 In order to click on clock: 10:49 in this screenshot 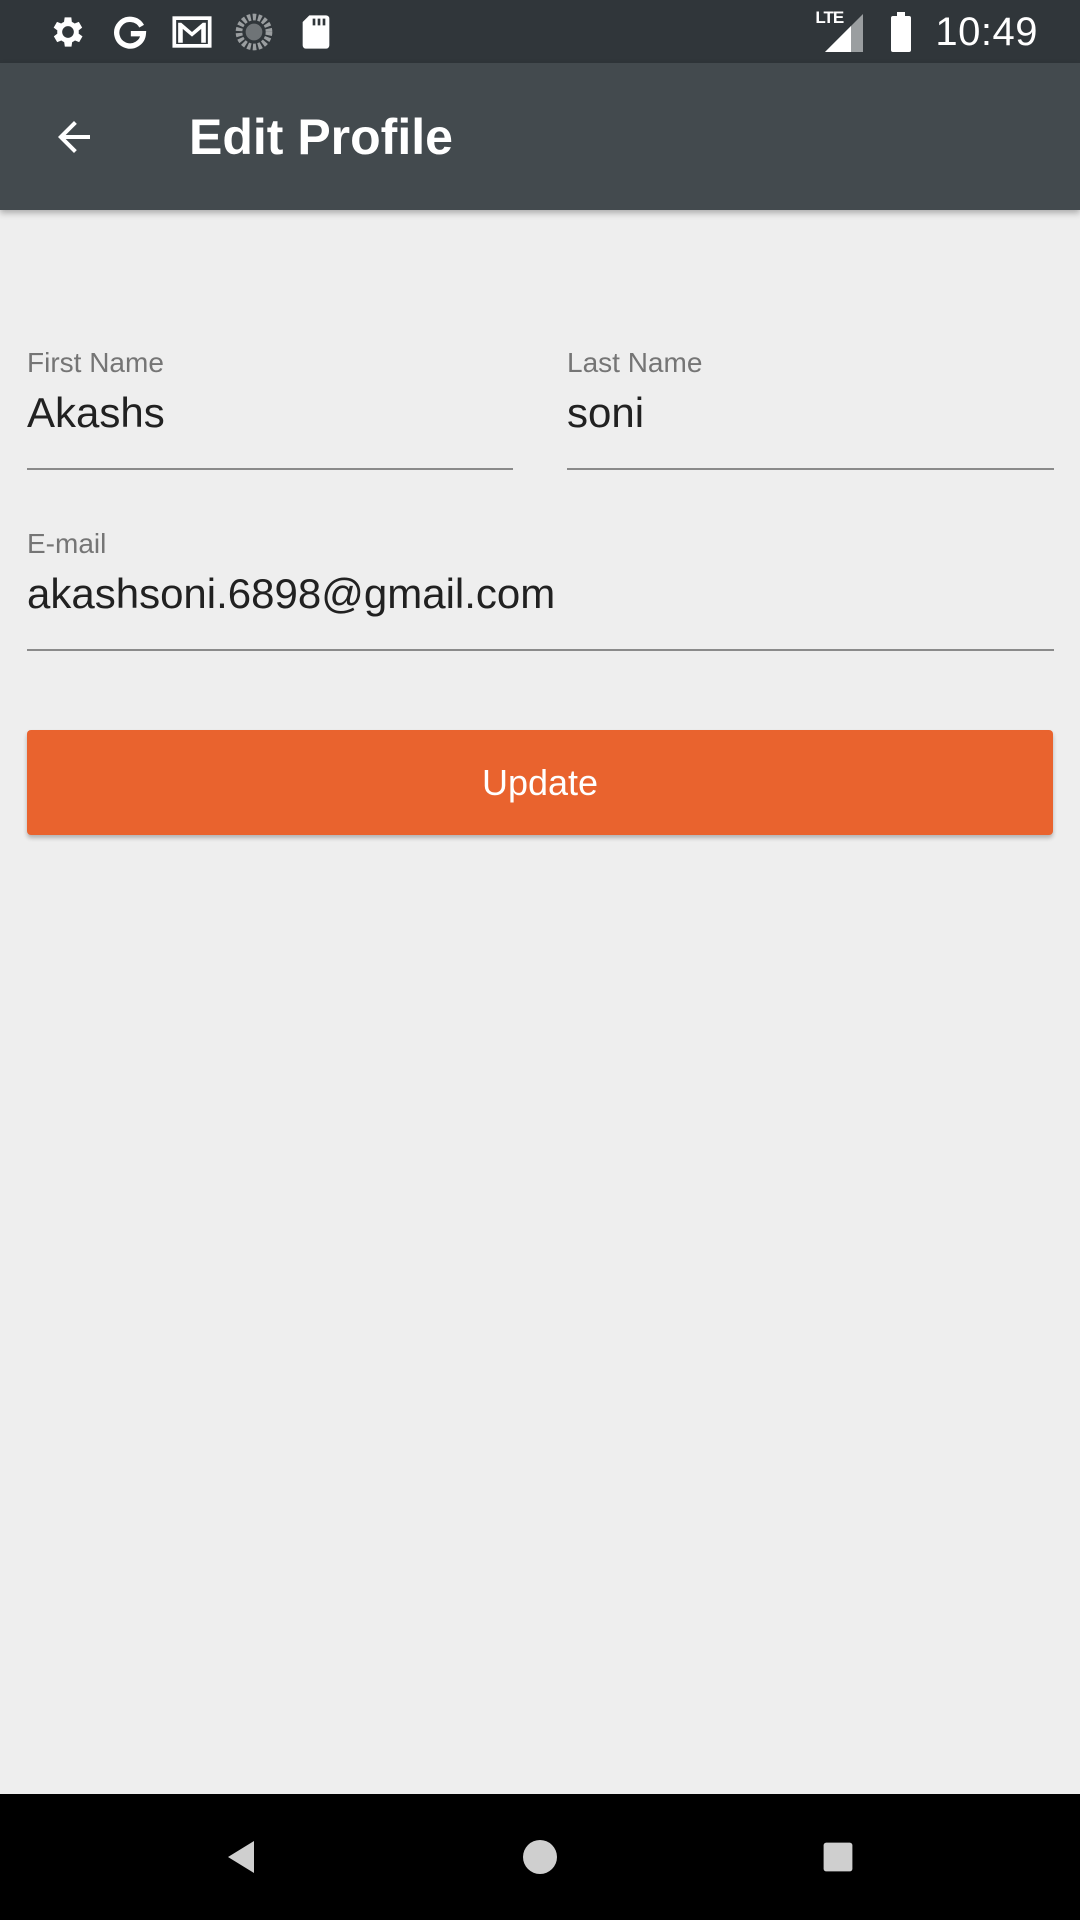, I will do `click(986, 31)`.